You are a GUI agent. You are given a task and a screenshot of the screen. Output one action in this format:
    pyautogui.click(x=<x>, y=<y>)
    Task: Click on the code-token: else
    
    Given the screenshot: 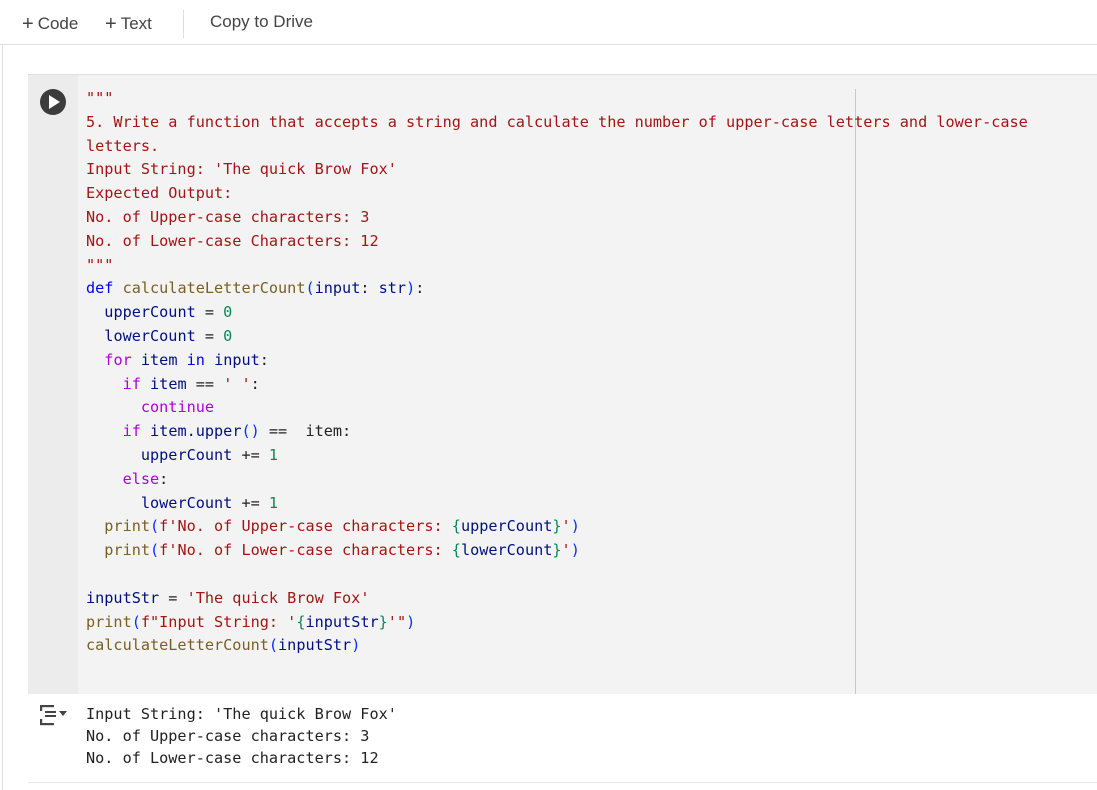 What is the action you would take?
    pyautogui.click(x=141, y=478)
    